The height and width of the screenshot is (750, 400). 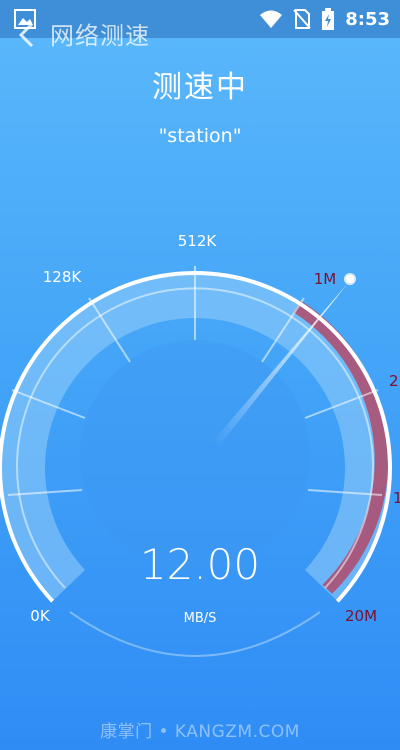 I want to click on label-128k: 128K, so click(x=63, y=277).